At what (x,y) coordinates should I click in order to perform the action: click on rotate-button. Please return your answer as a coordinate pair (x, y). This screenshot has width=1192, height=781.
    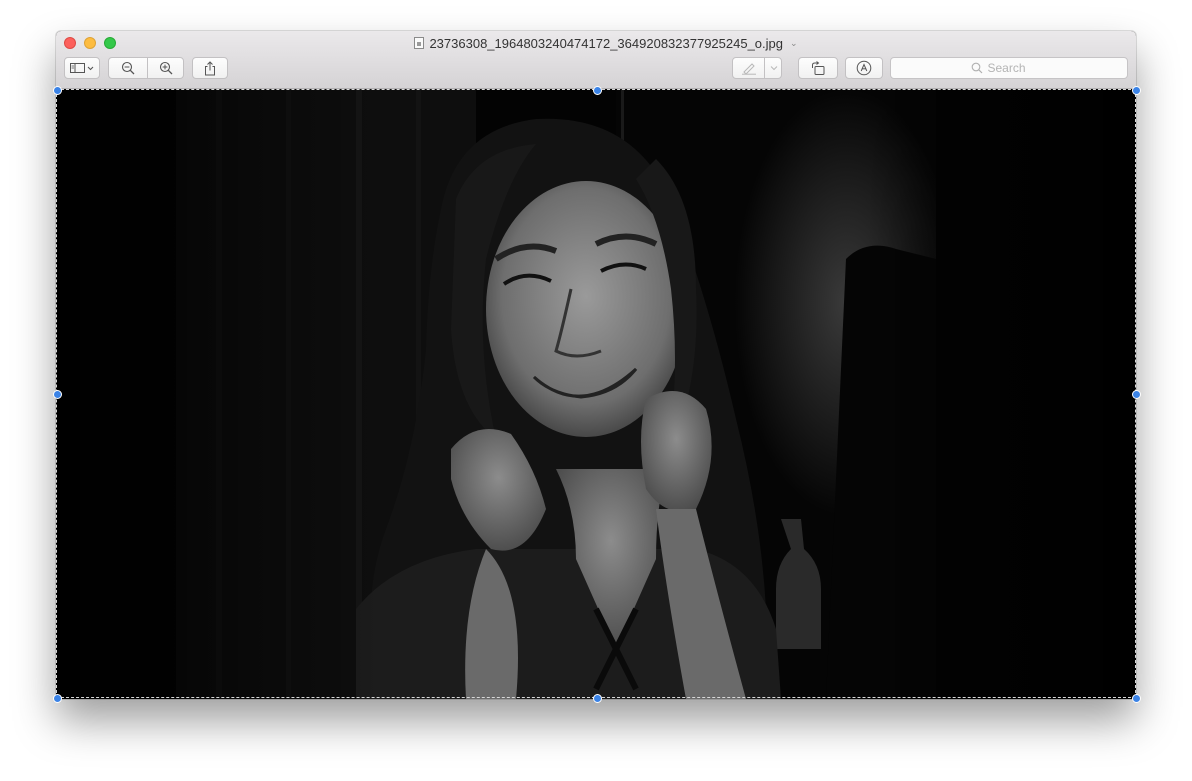
    Looking at the image, I should click on (818, 68).